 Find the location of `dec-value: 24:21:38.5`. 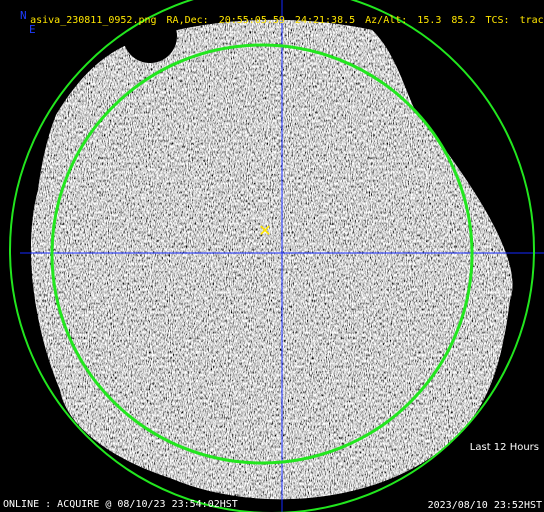

dec-value: 24:21:38.5 is located at coordinates (325, 20).